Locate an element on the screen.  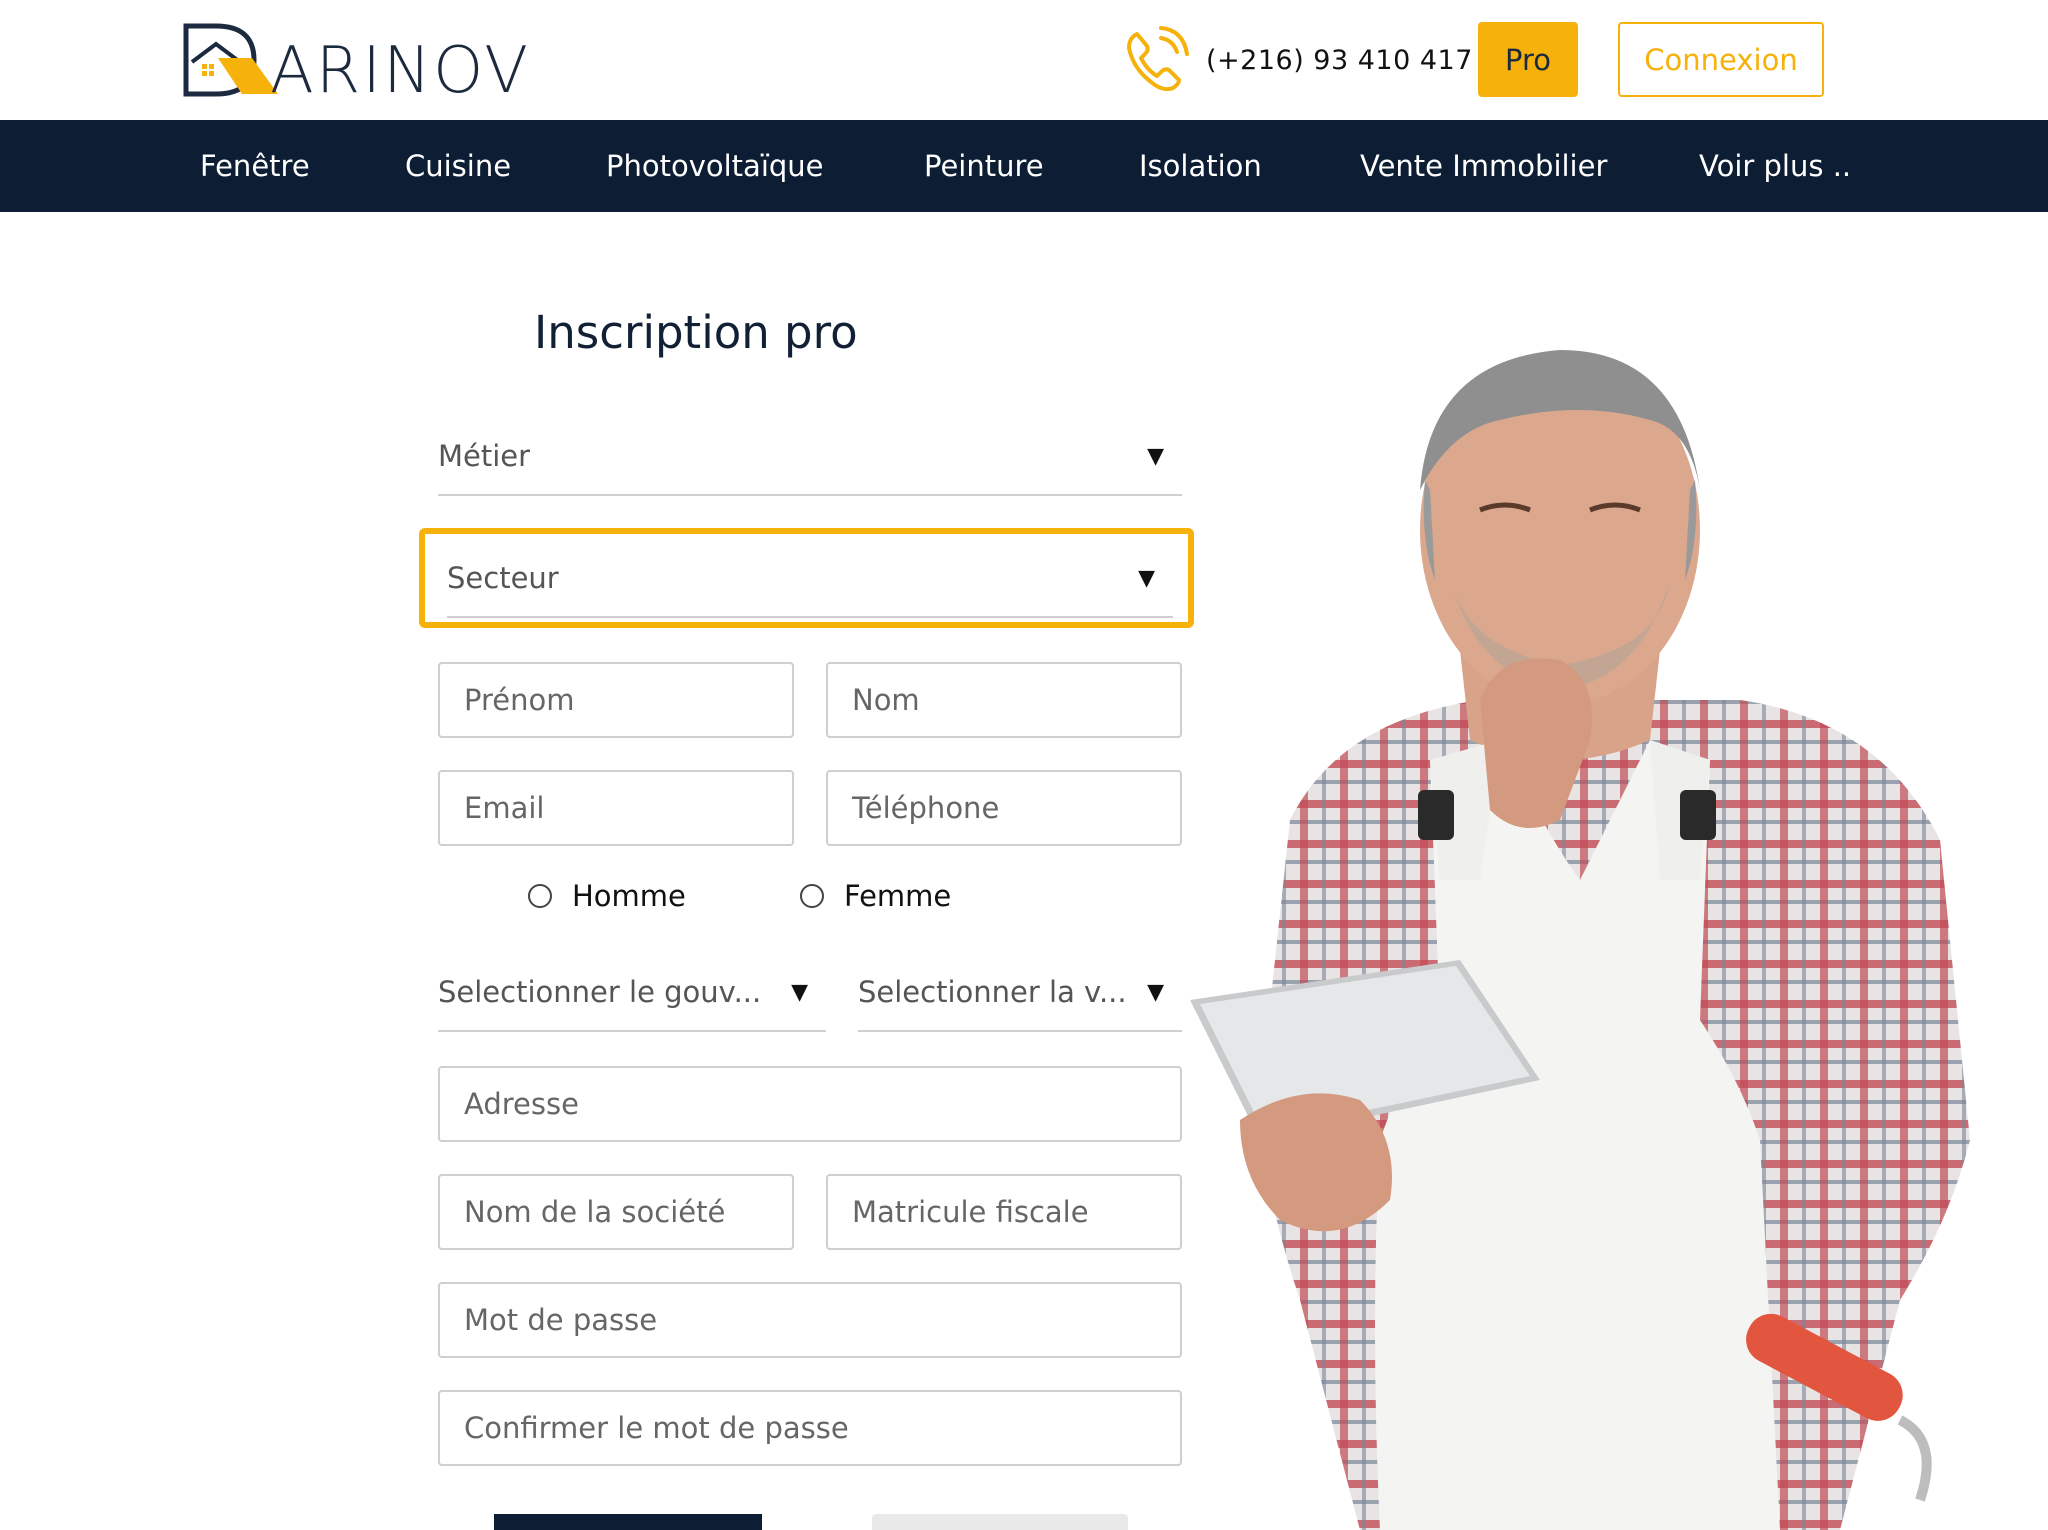
confirm-password-placeholder: Confirmer le mot de passe is located at coordinates (656, 1428).